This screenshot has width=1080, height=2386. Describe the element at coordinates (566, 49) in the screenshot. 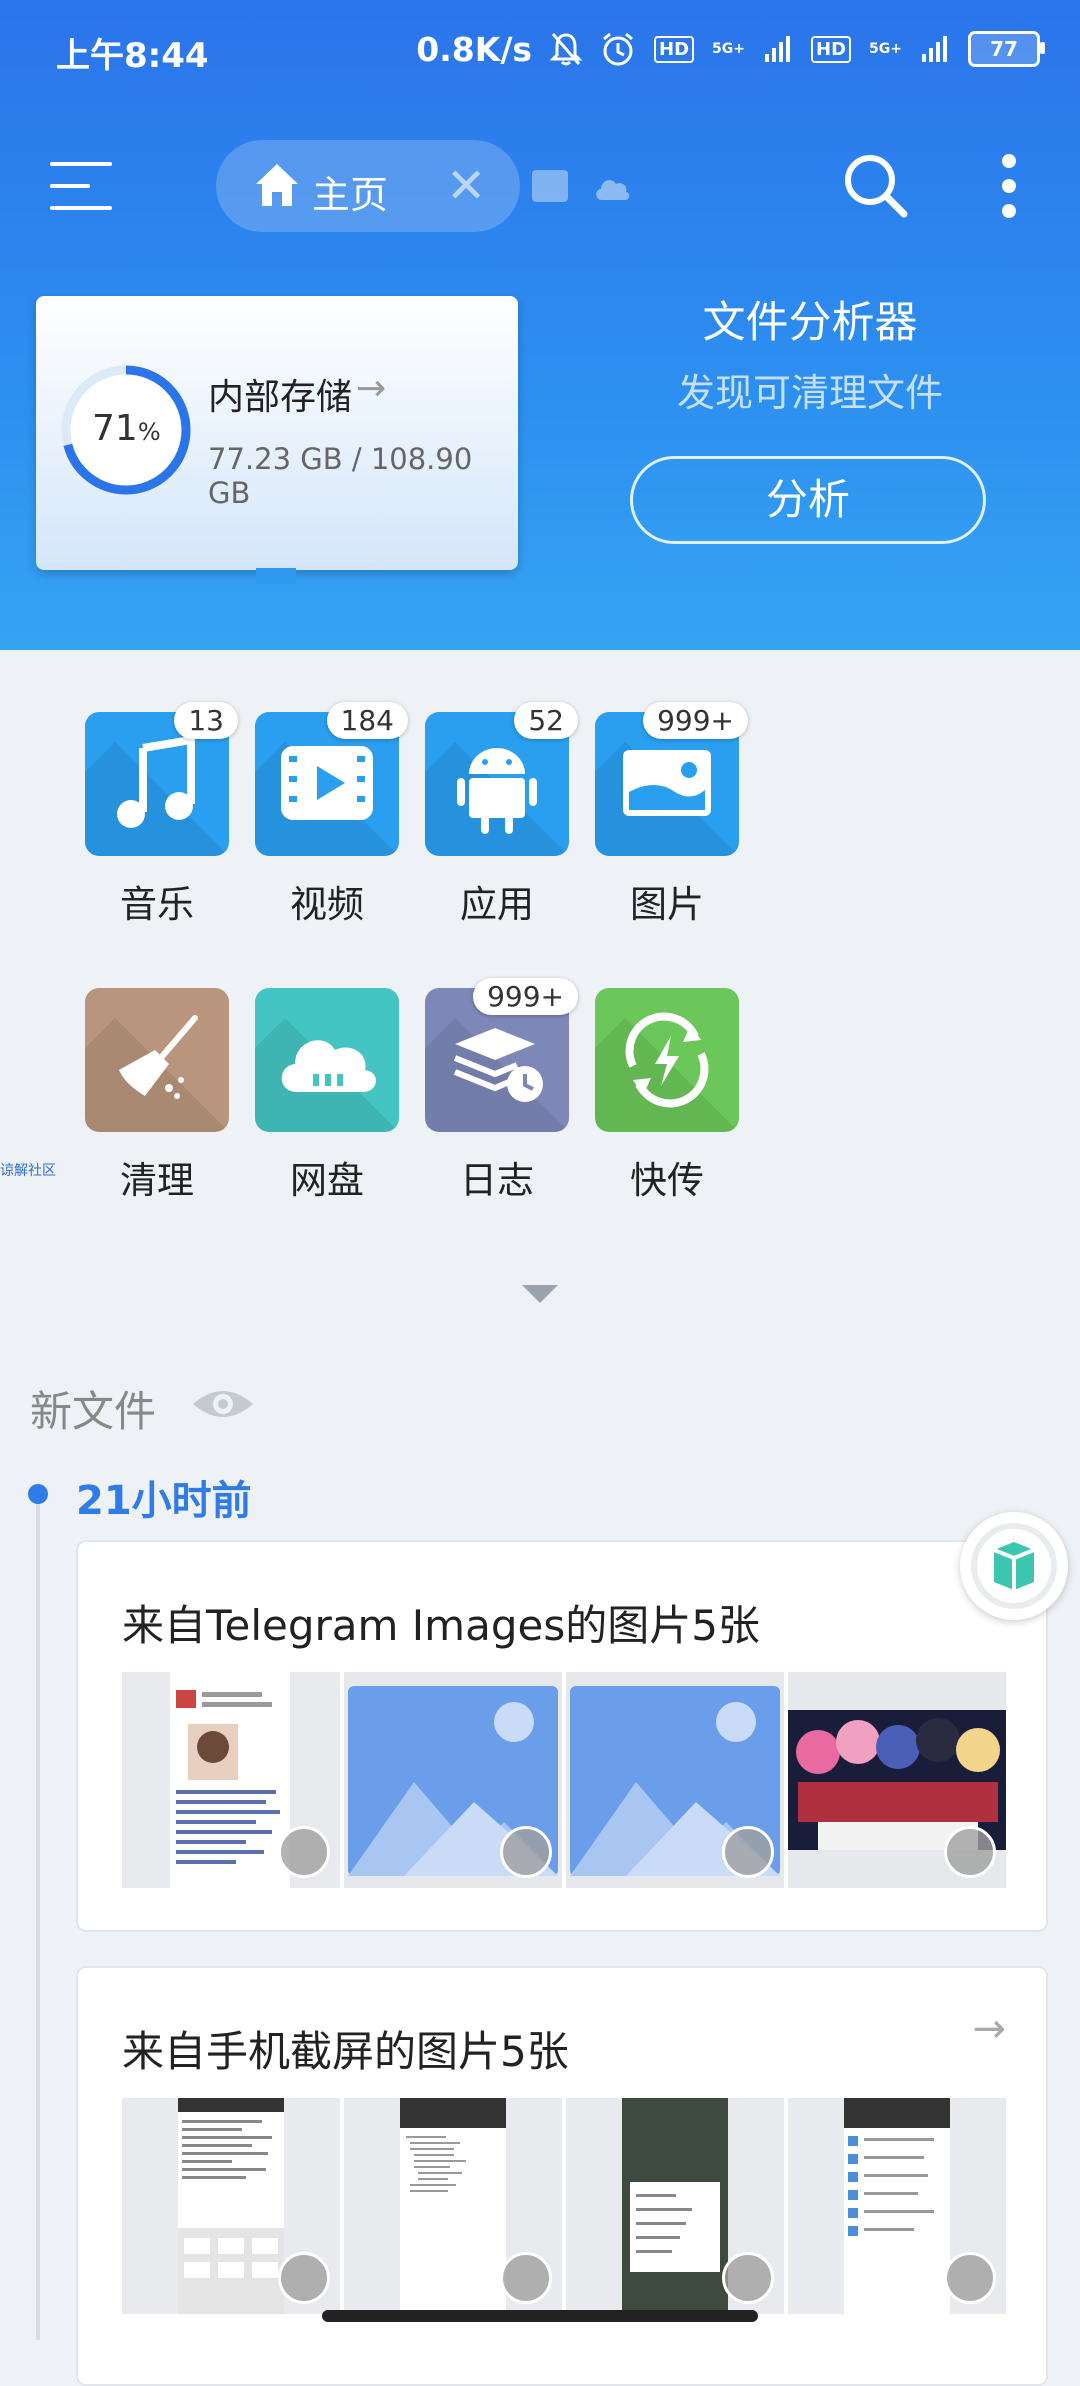

I see `mute-bell-icon` at that location.